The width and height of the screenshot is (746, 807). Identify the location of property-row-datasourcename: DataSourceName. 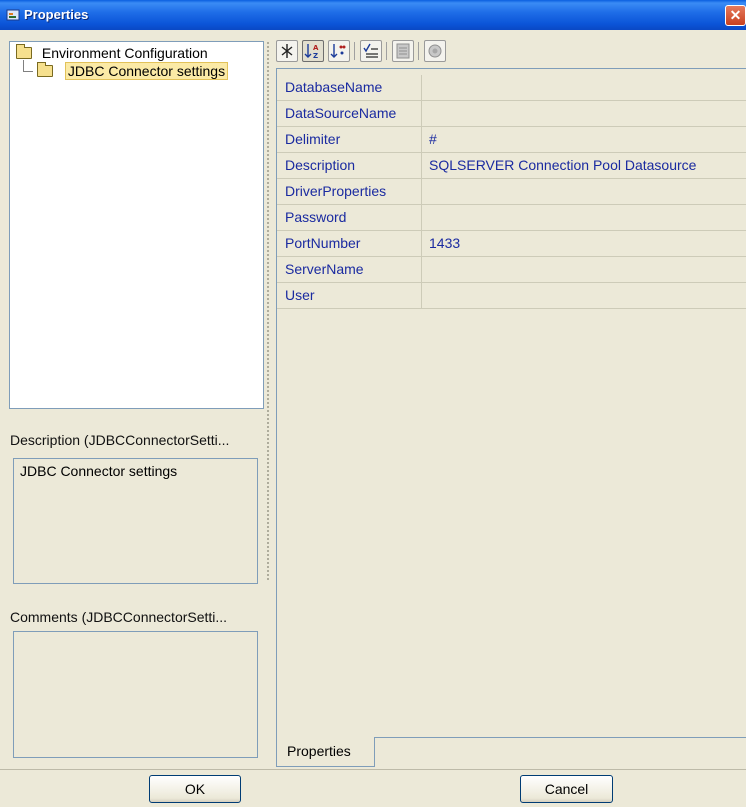
(511, 114).